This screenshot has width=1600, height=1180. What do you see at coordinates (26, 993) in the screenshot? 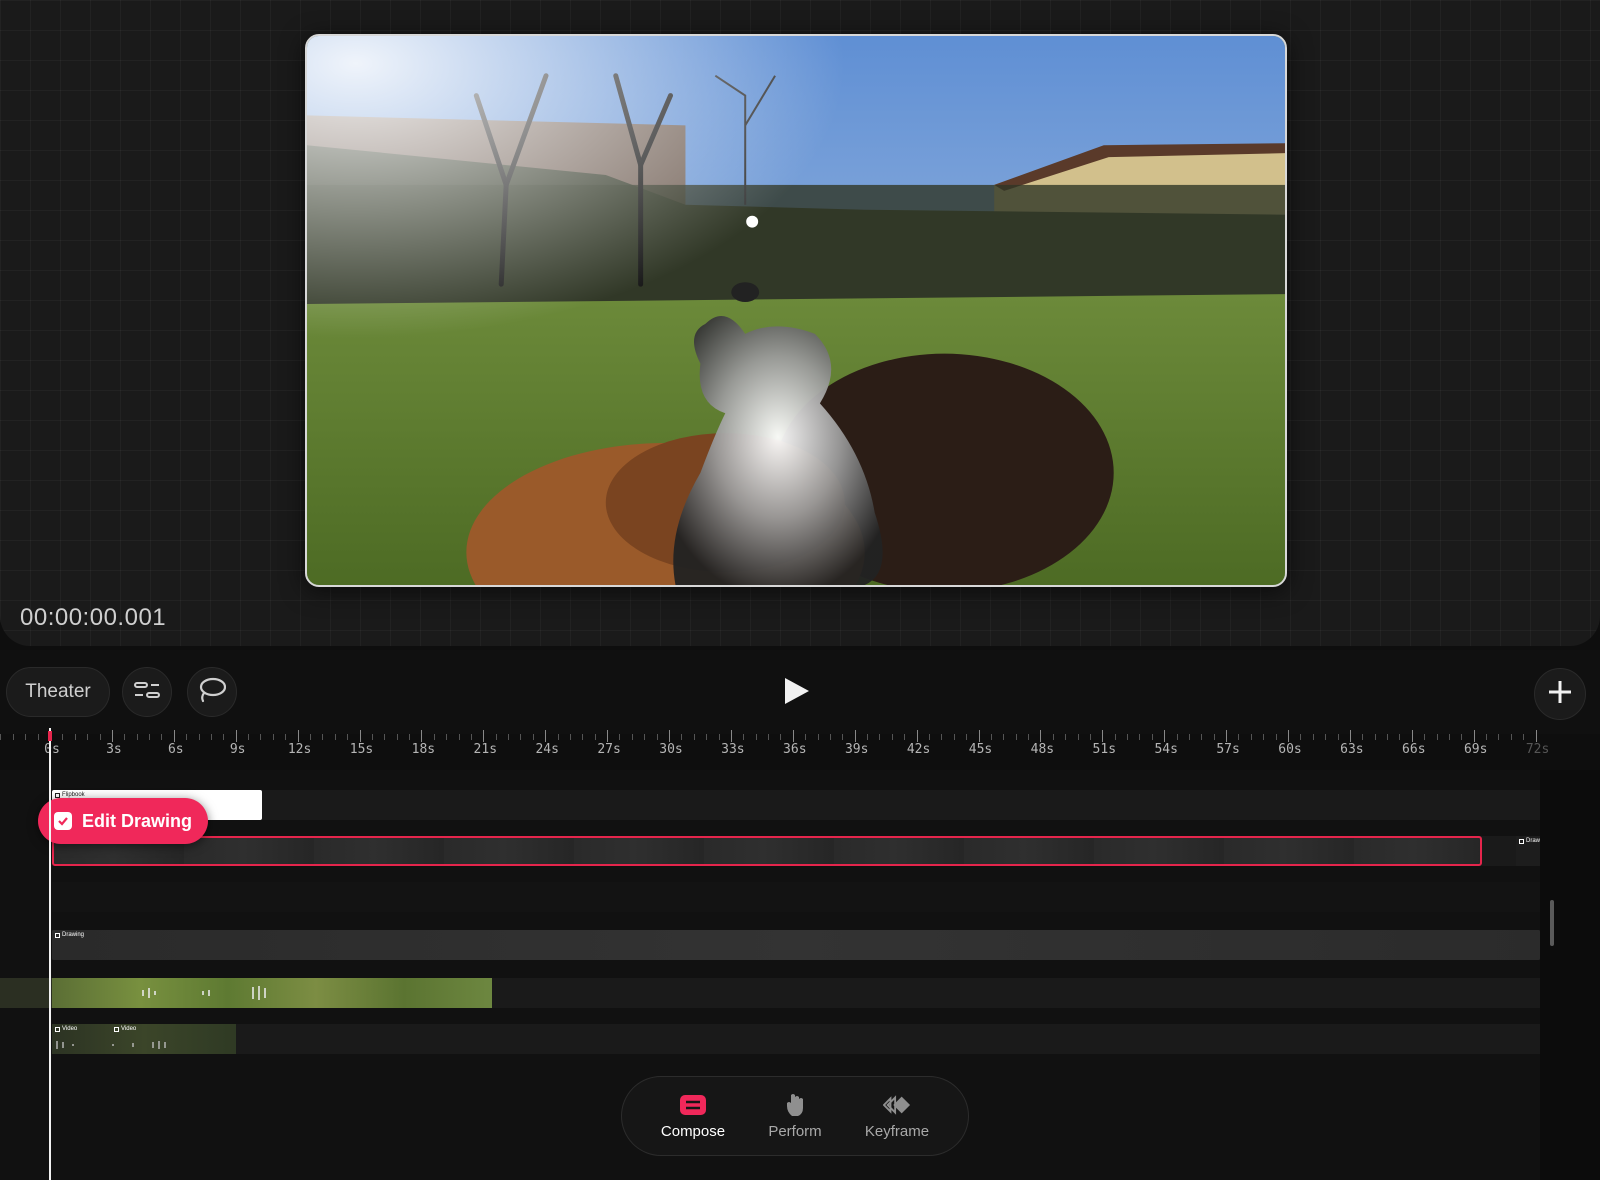
I see `video-clip-lead` at bounding box center [26, 993].